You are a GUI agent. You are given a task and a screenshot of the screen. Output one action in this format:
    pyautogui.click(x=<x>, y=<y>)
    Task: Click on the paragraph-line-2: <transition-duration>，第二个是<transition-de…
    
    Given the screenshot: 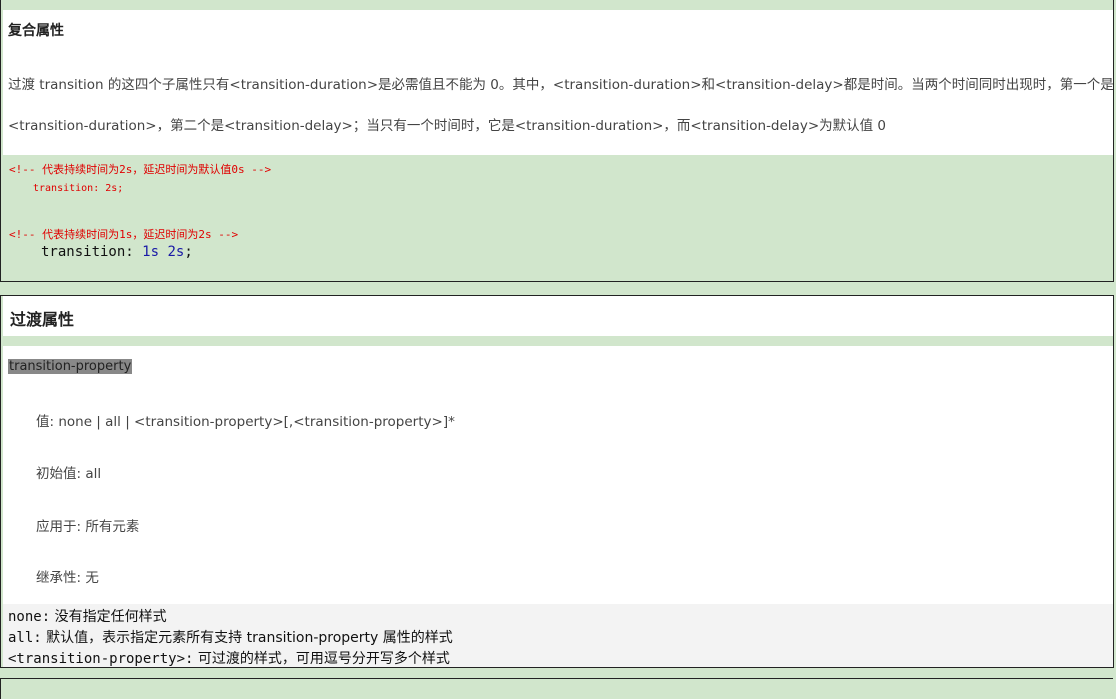 What is the action you would take?
    pyautogui.click(x=447, y=126)
    